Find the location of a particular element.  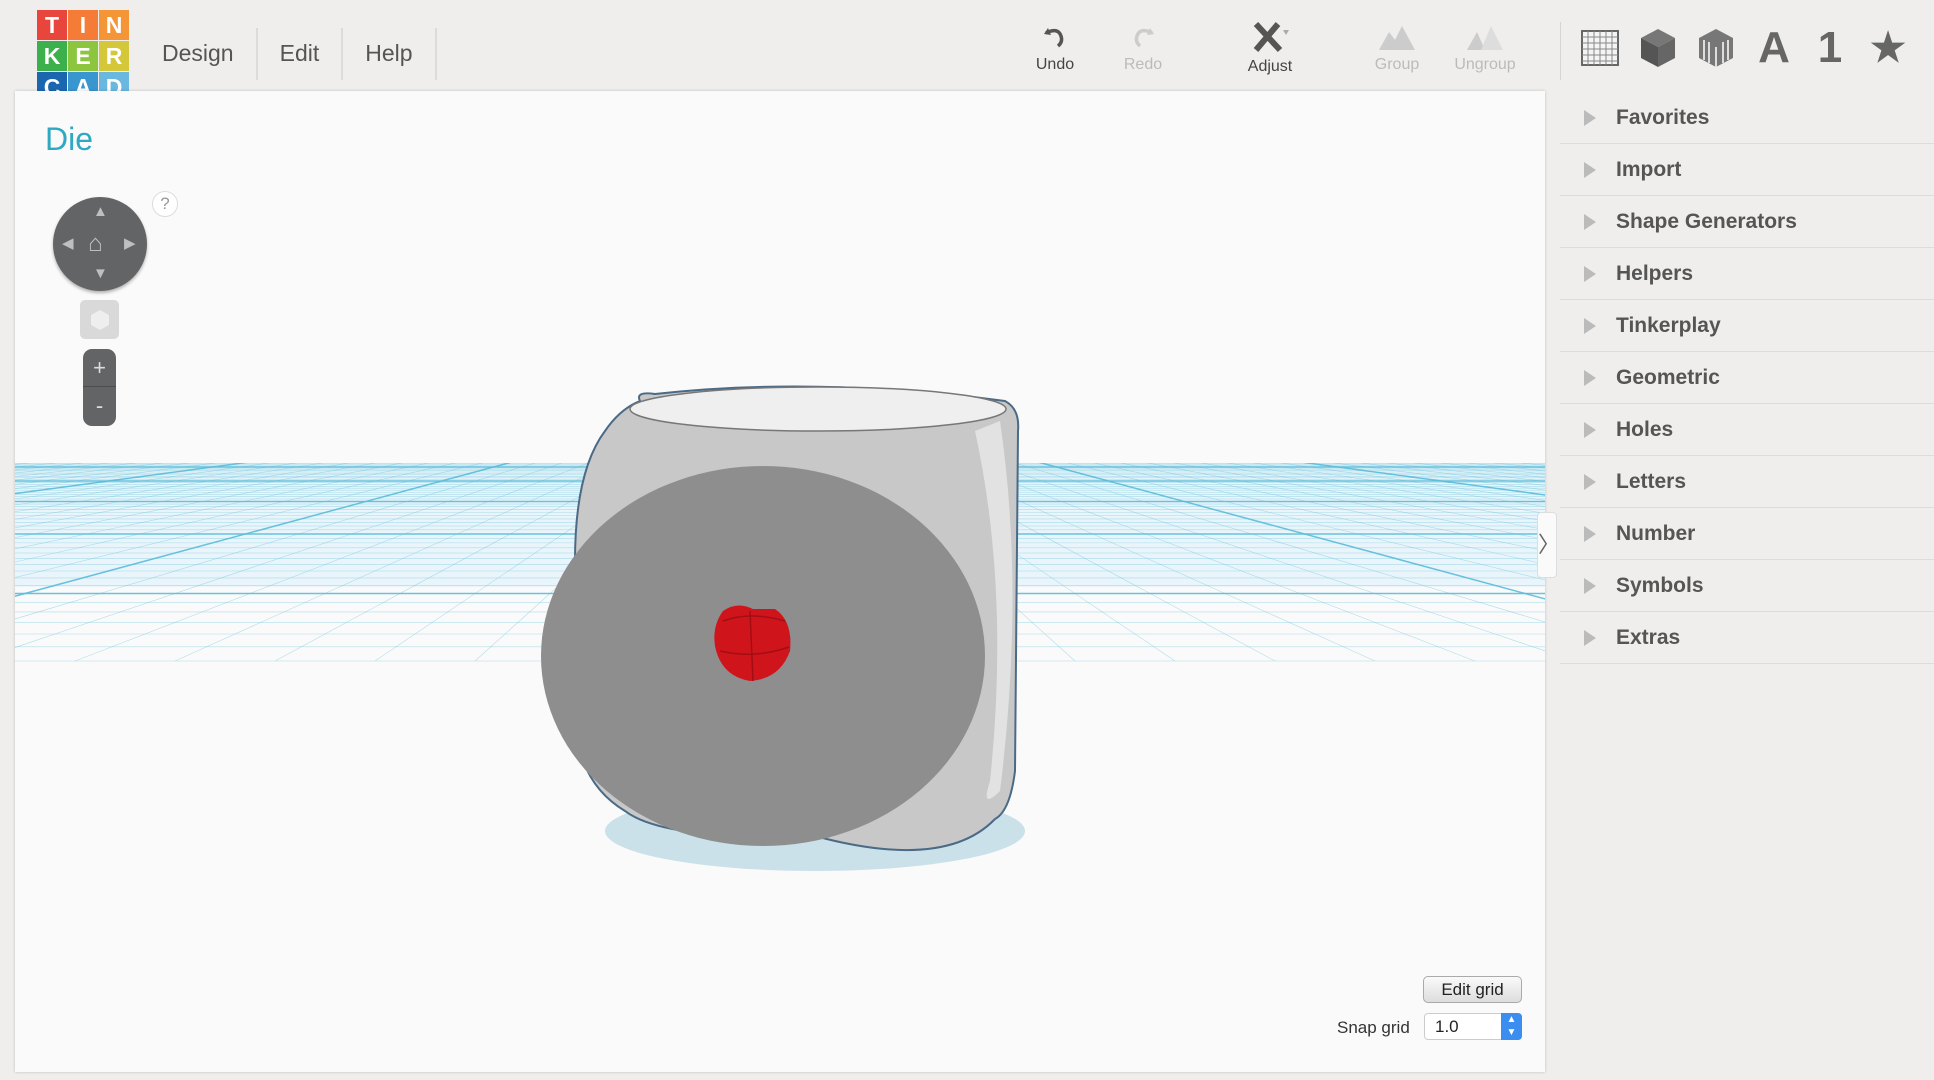

number-one-icon: 1 is located at coordinates (1830, 47).